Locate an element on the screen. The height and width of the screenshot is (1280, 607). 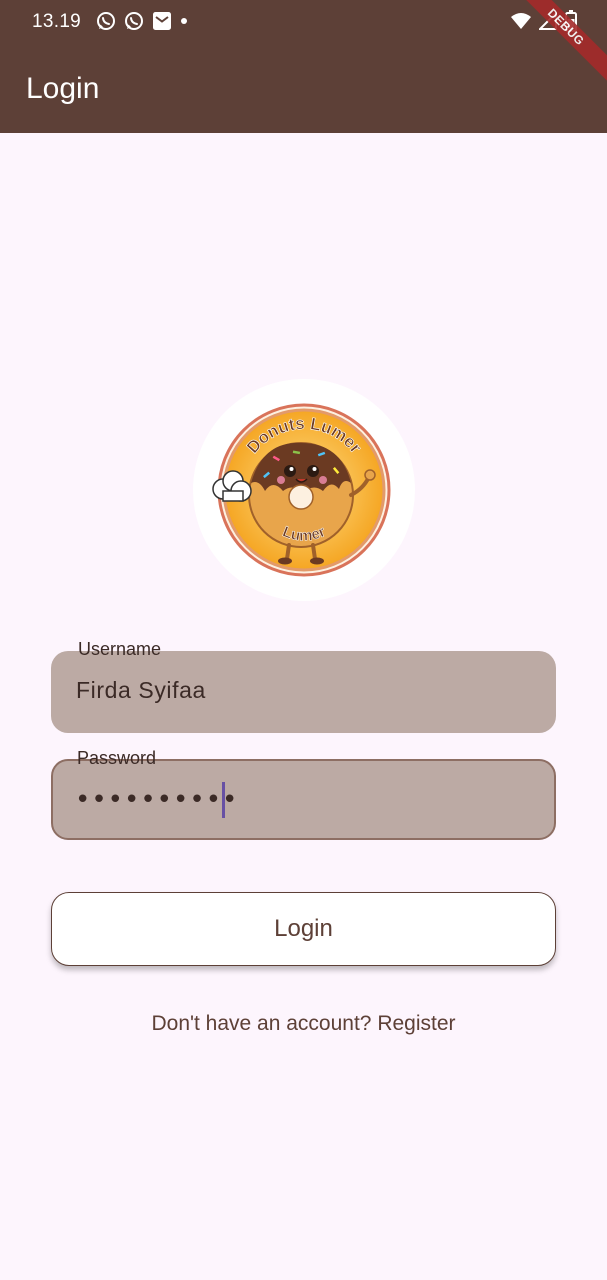
username-label: Username is located at coordinates (120, 649).